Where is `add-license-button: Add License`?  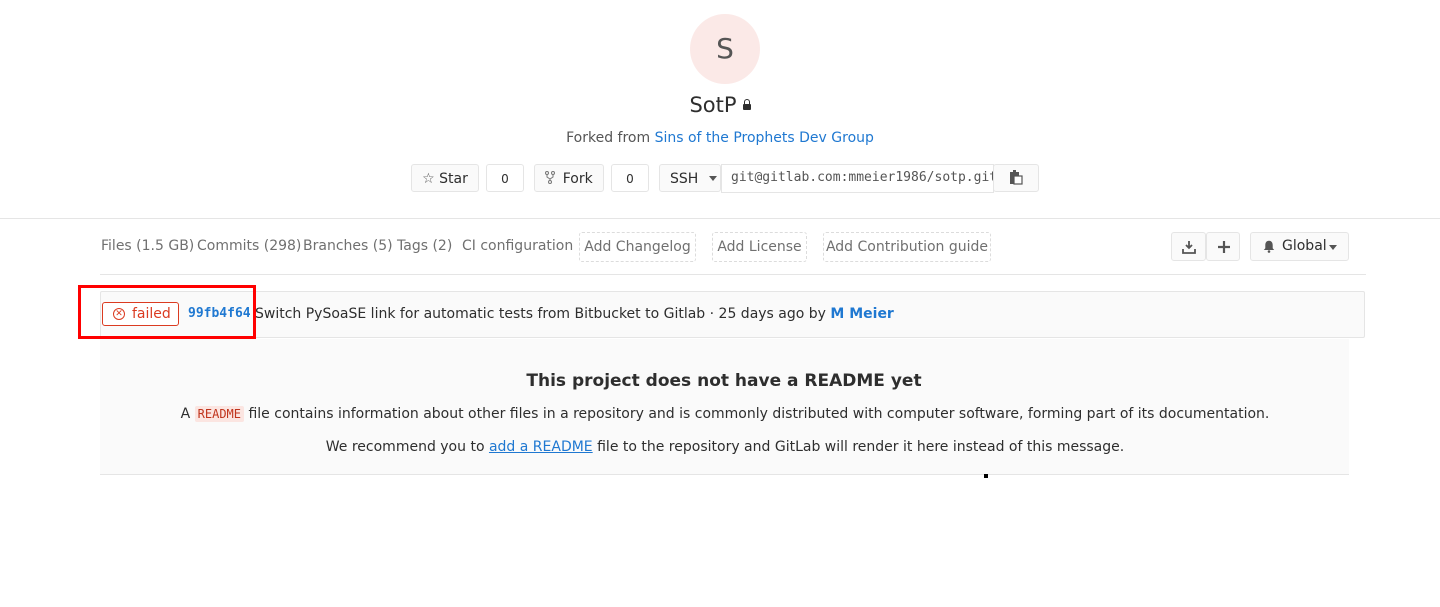
add-license-button: Add License is located at coordinates (759, 247).